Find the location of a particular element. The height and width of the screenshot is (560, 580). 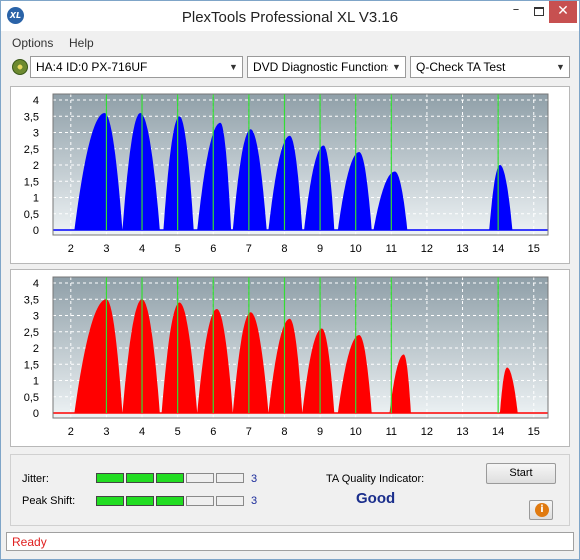

jitter-value: 3 is located at coordinates (254, 479).